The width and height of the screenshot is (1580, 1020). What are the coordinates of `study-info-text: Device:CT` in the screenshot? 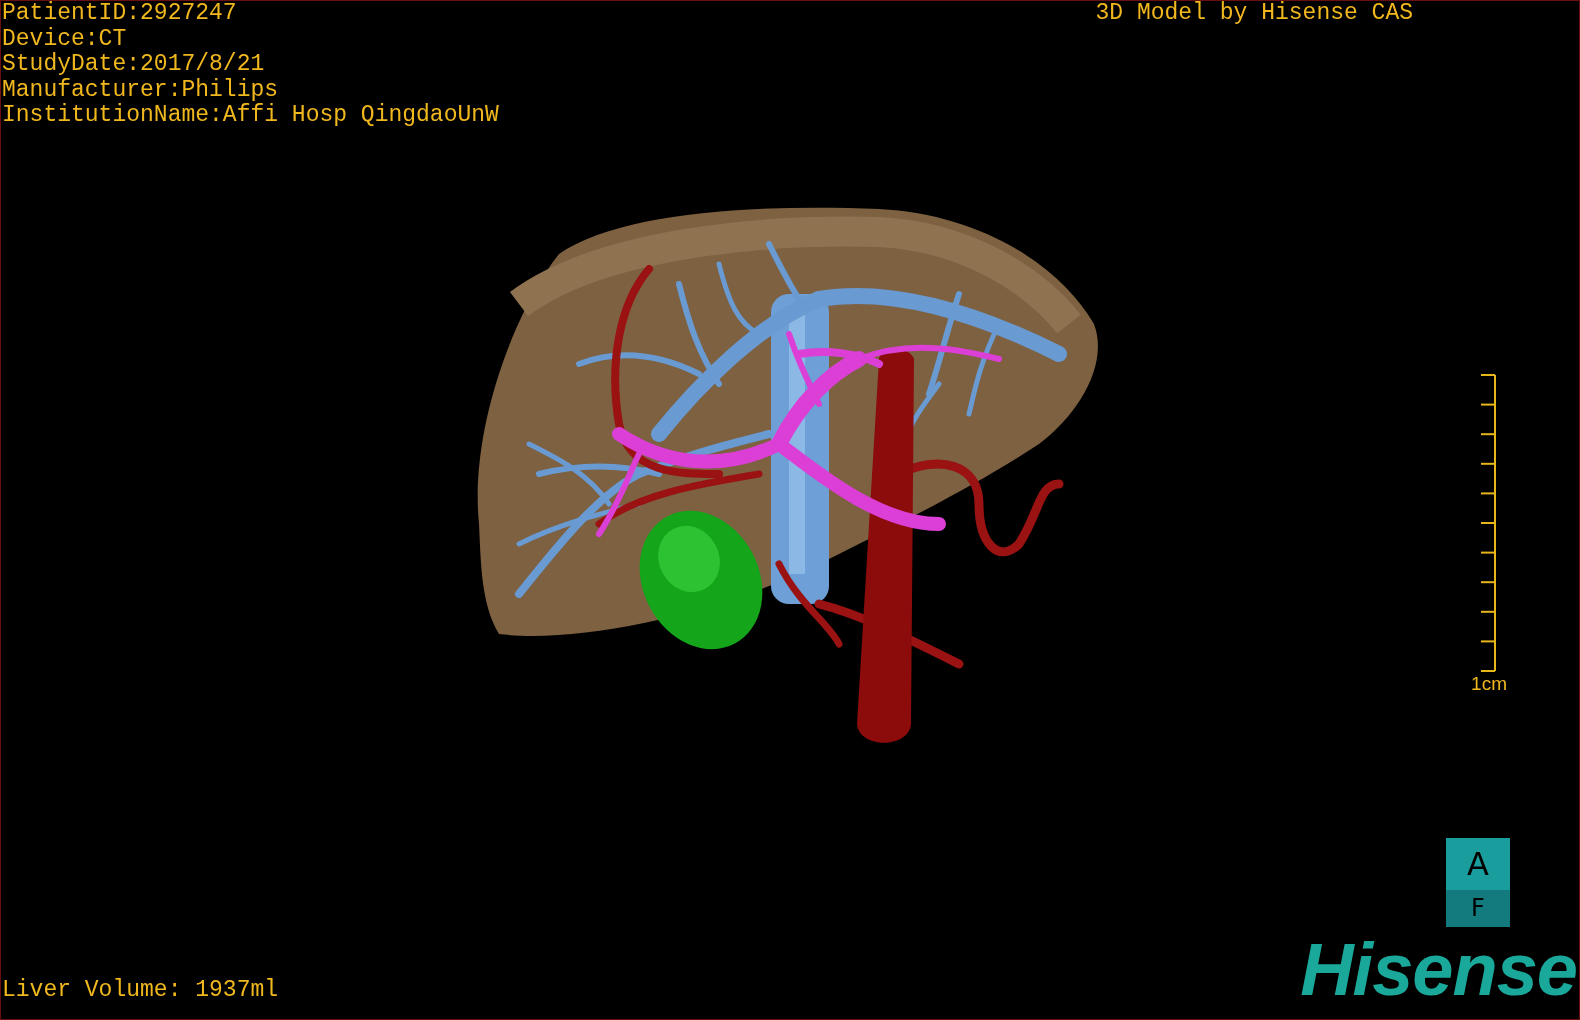 It's located at (65, 39).